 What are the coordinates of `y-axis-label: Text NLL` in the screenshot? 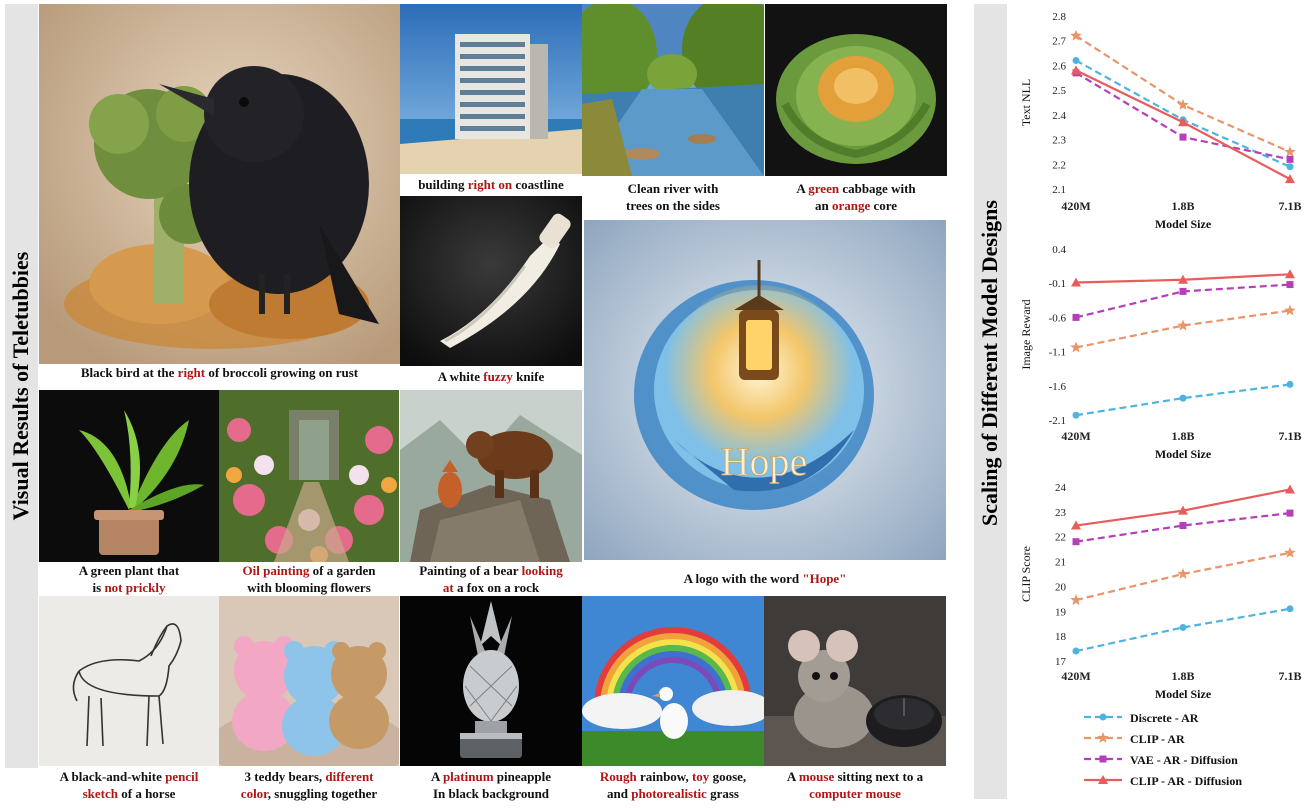 It's located at (1026, 102).